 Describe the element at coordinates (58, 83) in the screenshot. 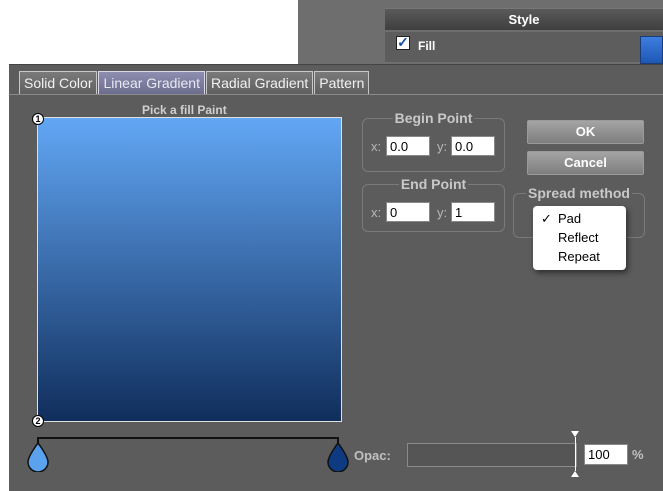

I see `tab-solid-color: Solid Color` at that location.